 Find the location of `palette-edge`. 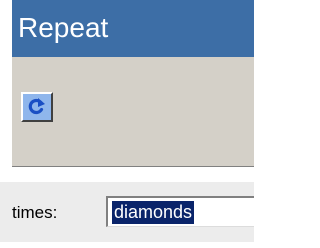

palette-edge is located at coordinates (6, 83).